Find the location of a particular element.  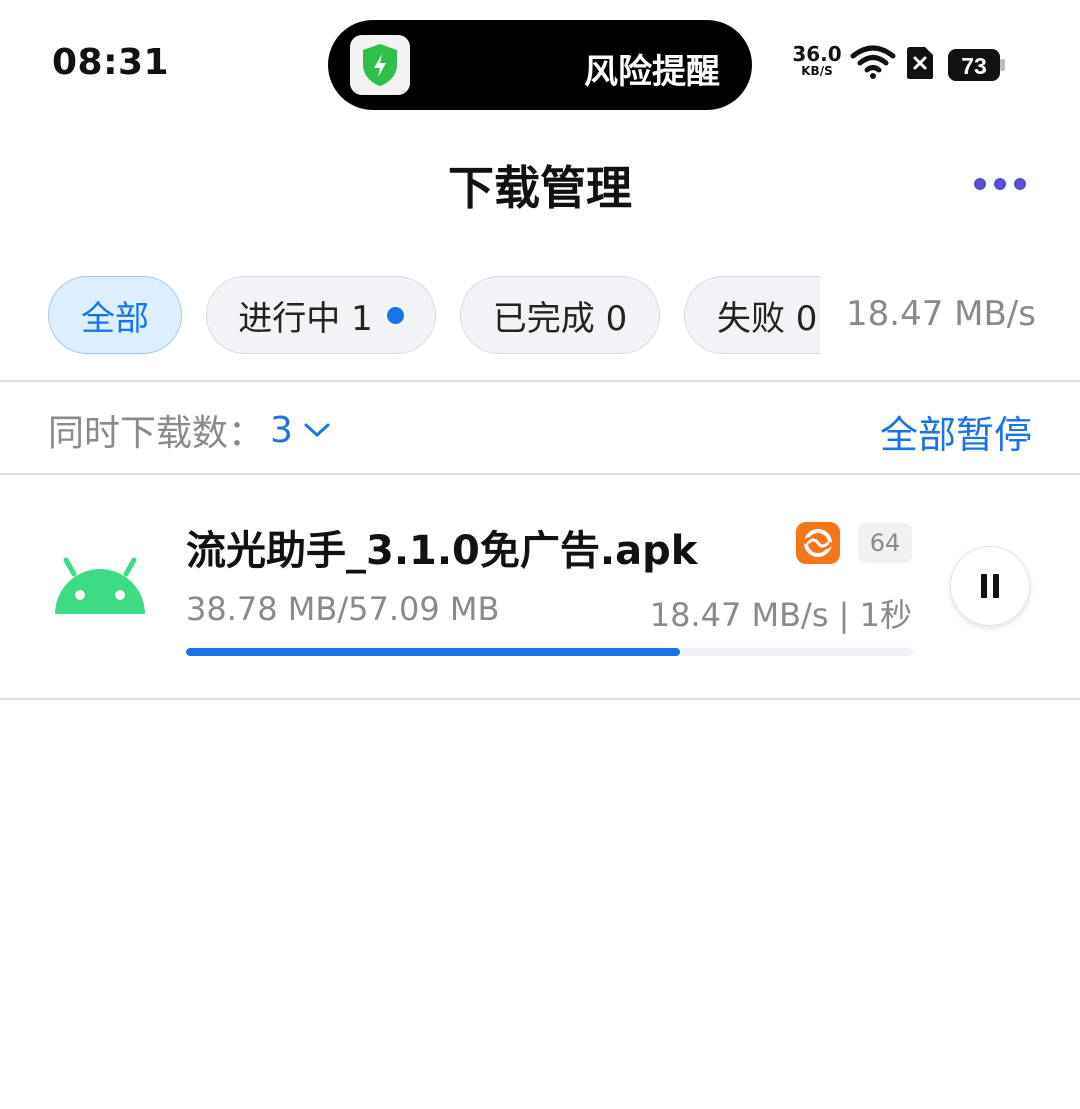

battery-icon: 73 is located at coordinates (977, 65).